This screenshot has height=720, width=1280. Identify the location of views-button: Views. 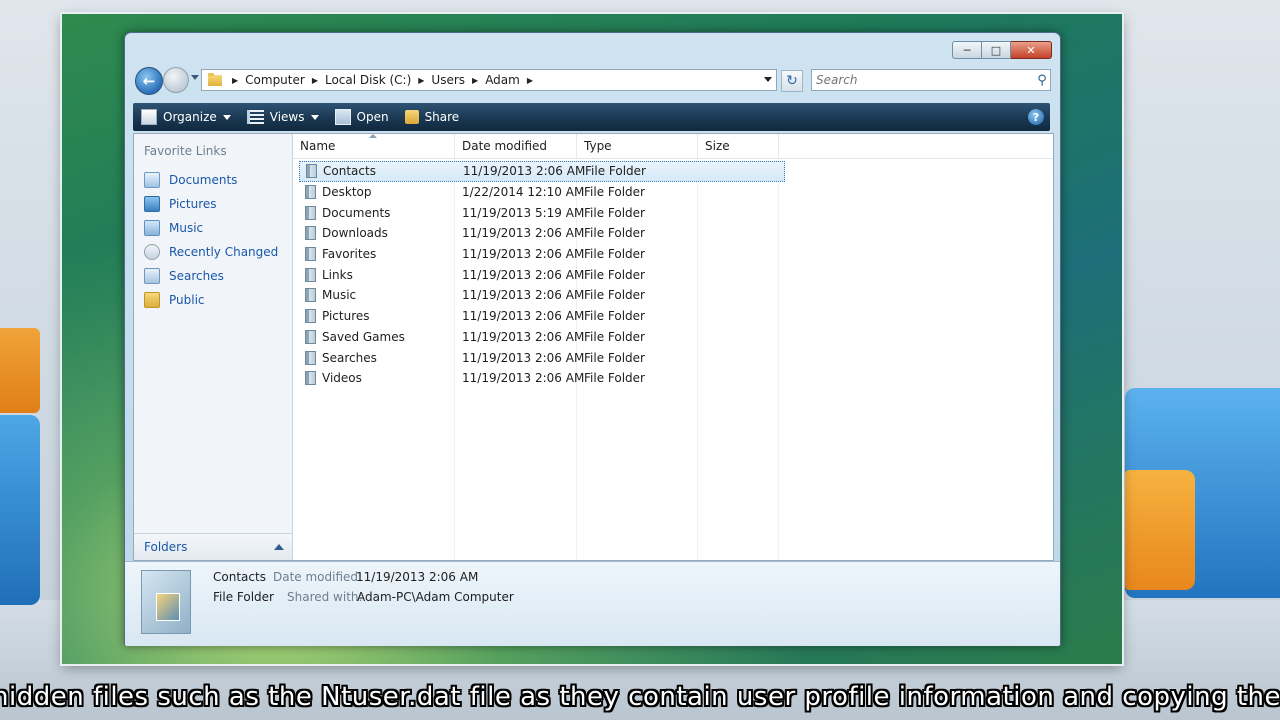
(283, 117).